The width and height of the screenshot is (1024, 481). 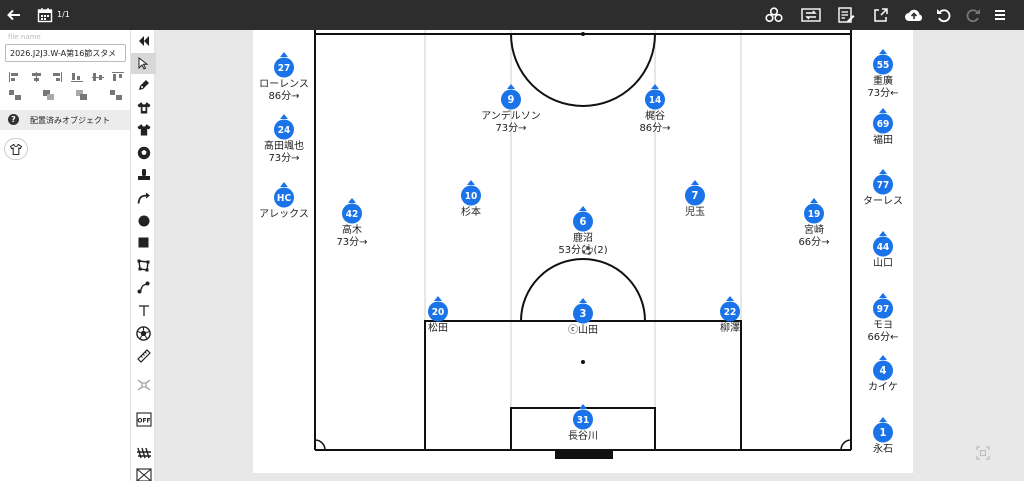 What do you see at coordinates (143, 85) in the screenshot?
I see `pen-icon` at bounding box center [143, 85].